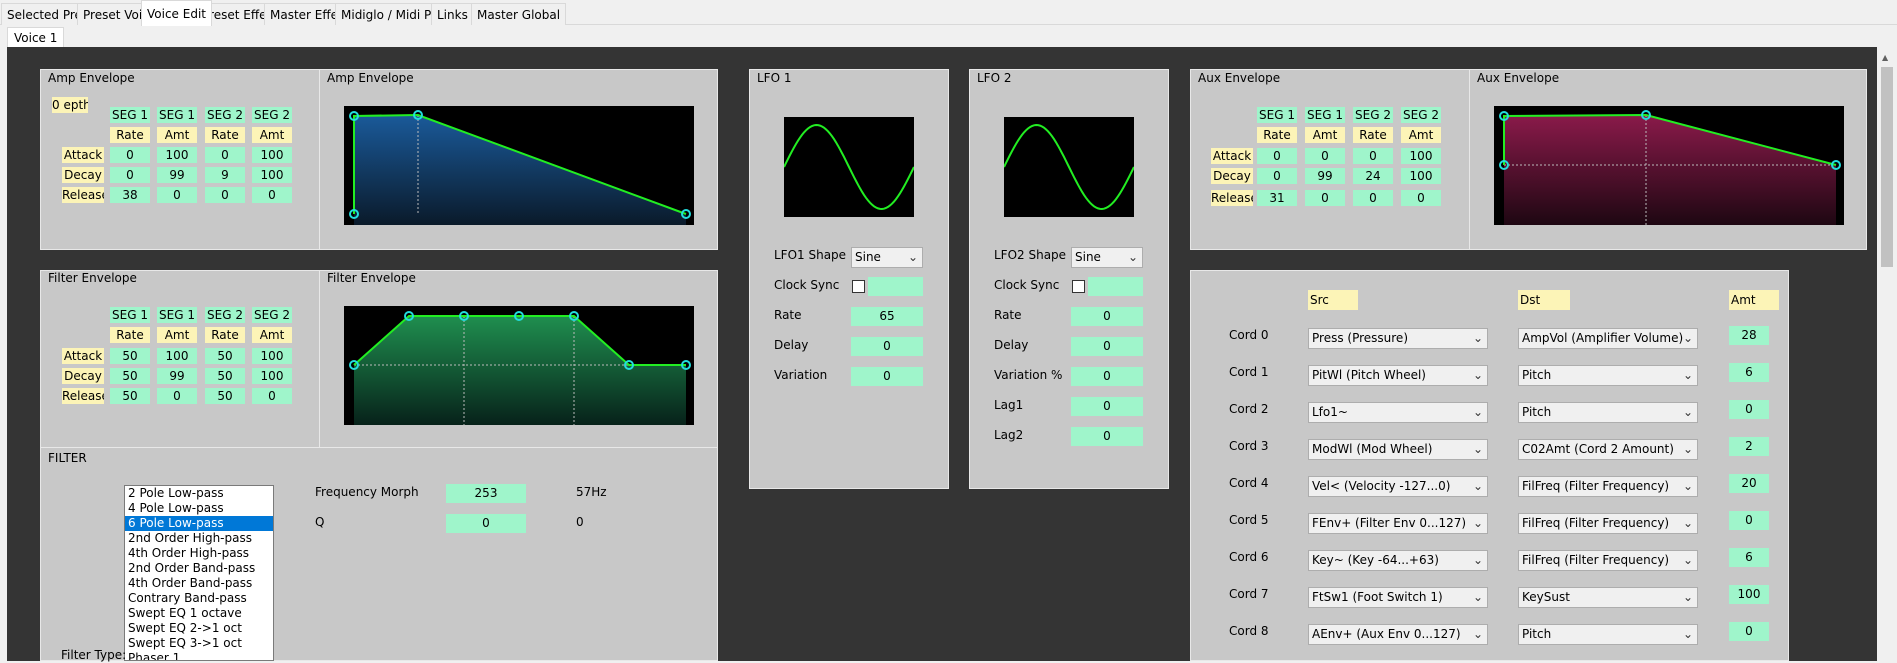 Image resolution: width=1897 pixels, height=663 pixels. What do you see at coordinates (1421, 198) in the screenshot?
I see `aux-release-seg2-amt: 0` at bounding box center [1421, 198].